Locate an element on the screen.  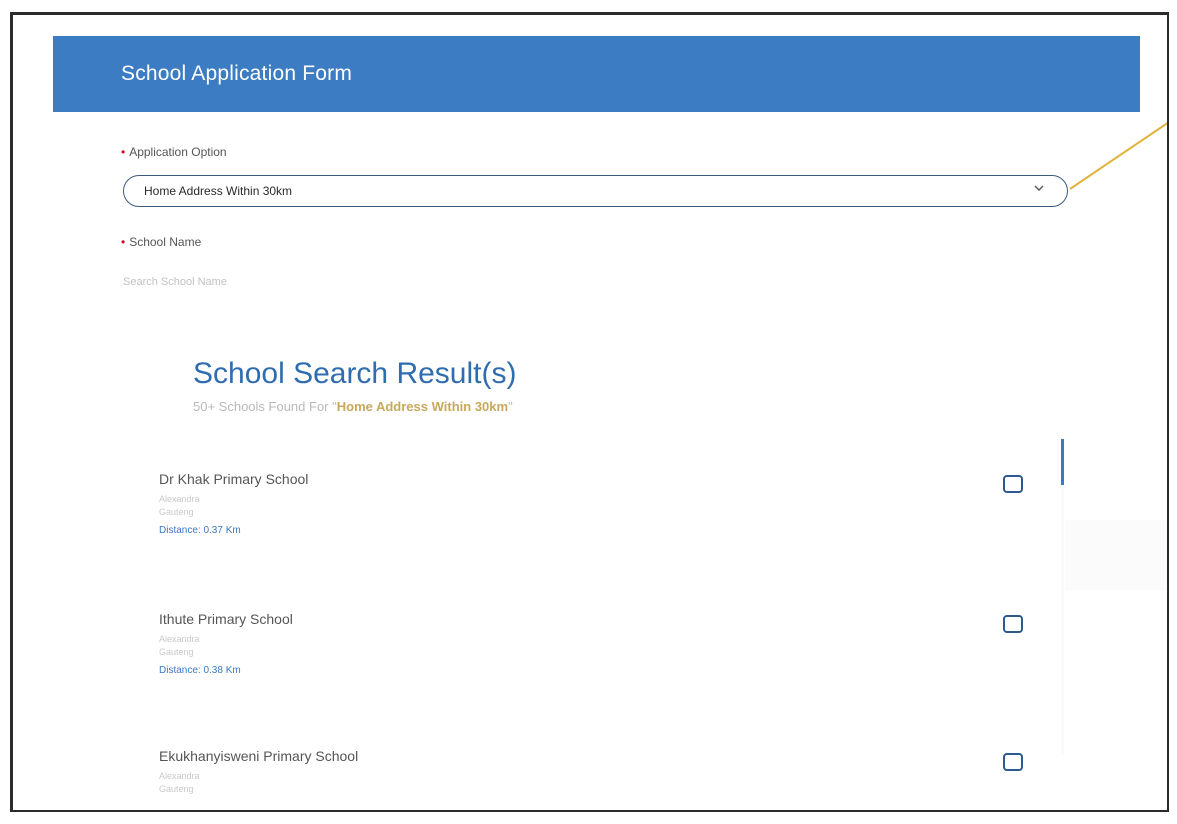
chevron-down-icon is located at coordinates (1039, 189).